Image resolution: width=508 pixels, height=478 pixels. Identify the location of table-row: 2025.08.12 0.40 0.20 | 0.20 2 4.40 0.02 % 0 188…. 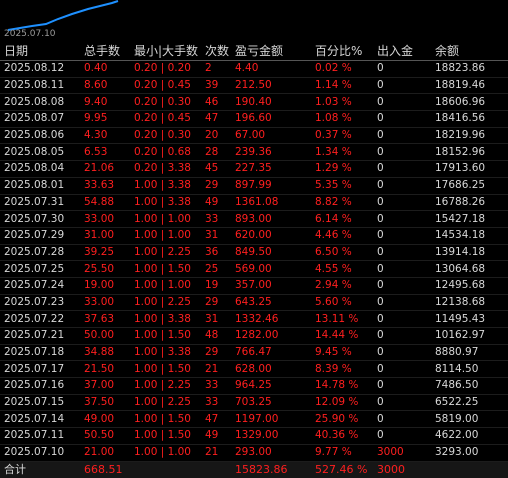
(254, 69).